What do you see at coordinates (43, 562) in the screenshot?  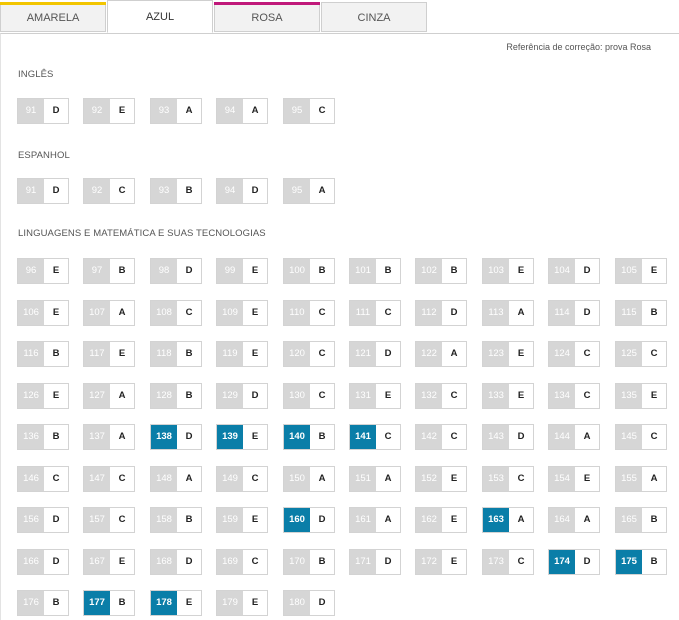 I see `answer-cell: 166 D` at bounding box center [43, 562].